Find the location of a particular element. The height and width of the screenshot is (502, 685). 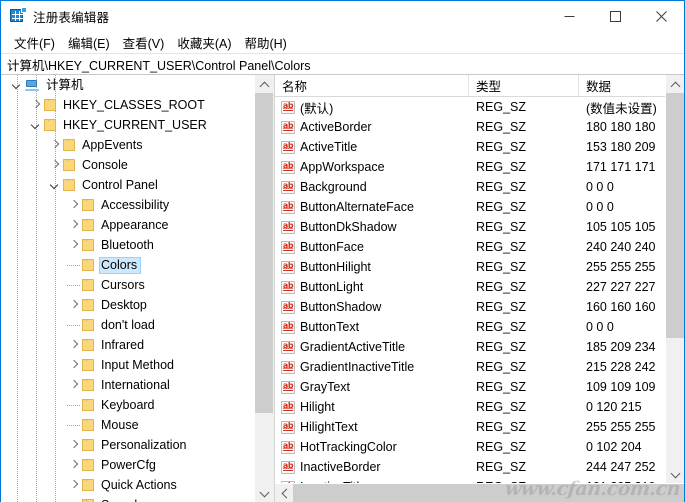

table-row: ab ButtonFace REG_SZ 240 240 240 is located at coordinates (470, 247).